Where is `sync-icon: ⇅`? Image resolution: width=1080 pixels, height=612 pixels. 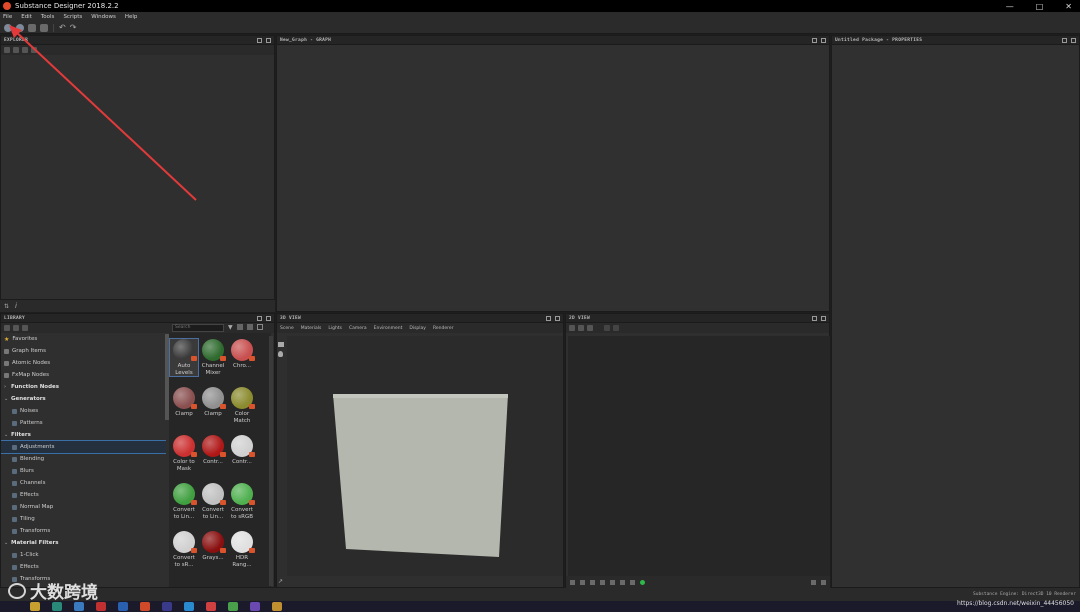
sync-icon: ⇅ is located at coordinates (6, 306).